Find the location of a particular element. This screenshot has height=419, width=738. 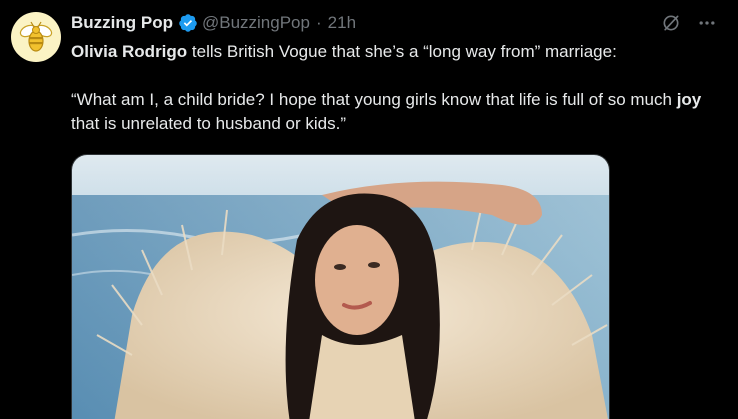

timestamp: 21h is located at coordinates (342, 23).